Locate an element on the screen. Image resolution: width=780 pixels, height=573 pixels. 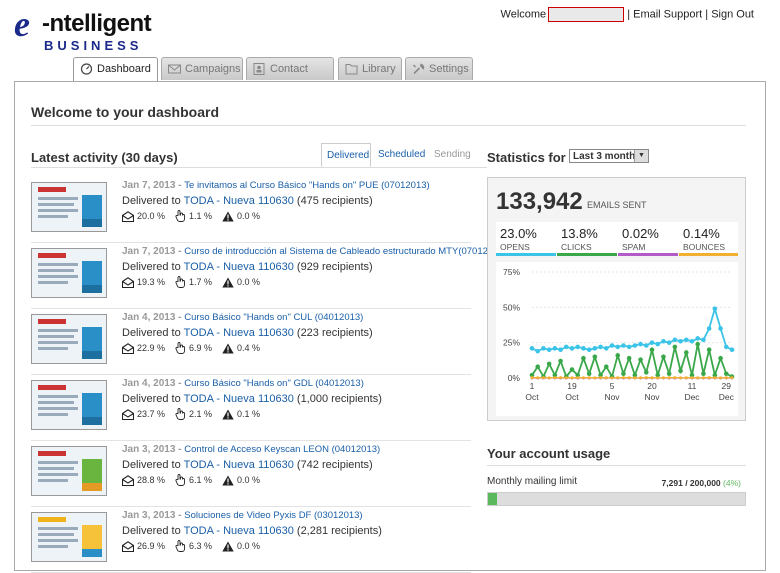
campaign-title-link: Curso Básico "Hands on" GDL (04012013) is located at coordinates (274, 383).